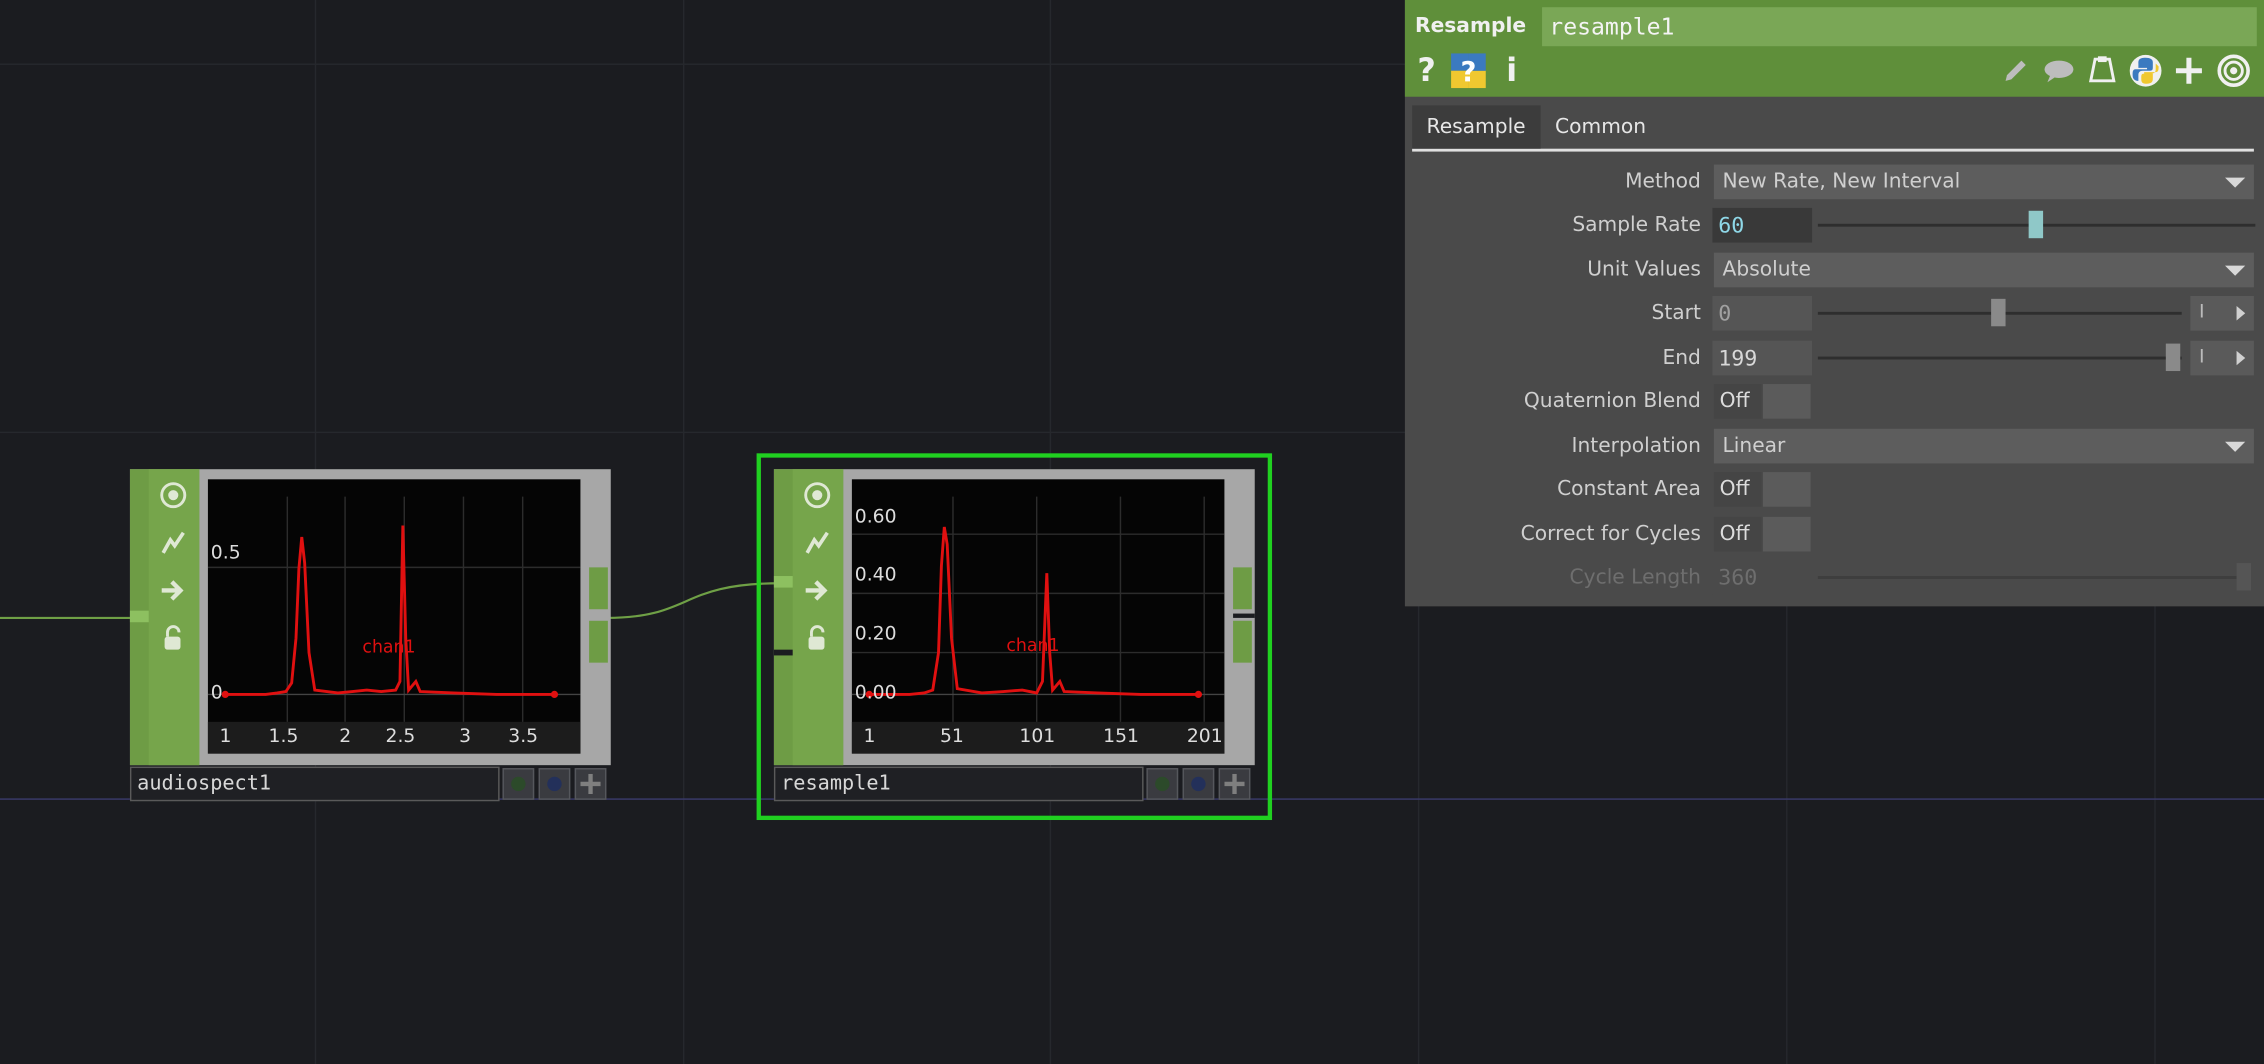 Image resolution: width=2264 pixels, height=1064 pixels. I want to click on x-tick-label: 151, so click(1121, 737).